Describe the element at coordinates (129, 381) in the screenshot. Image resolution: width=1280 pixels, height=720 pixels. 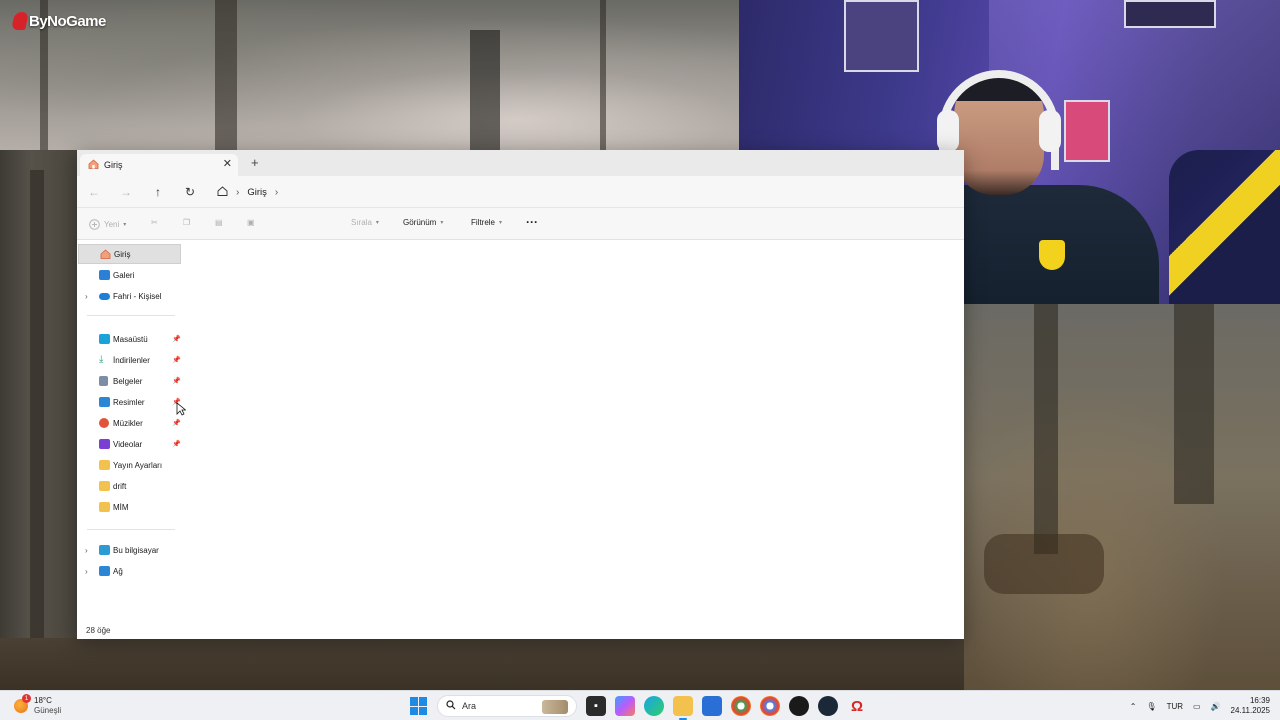
I see `sidebar-item-documents: Belgeler 📌` at that location.